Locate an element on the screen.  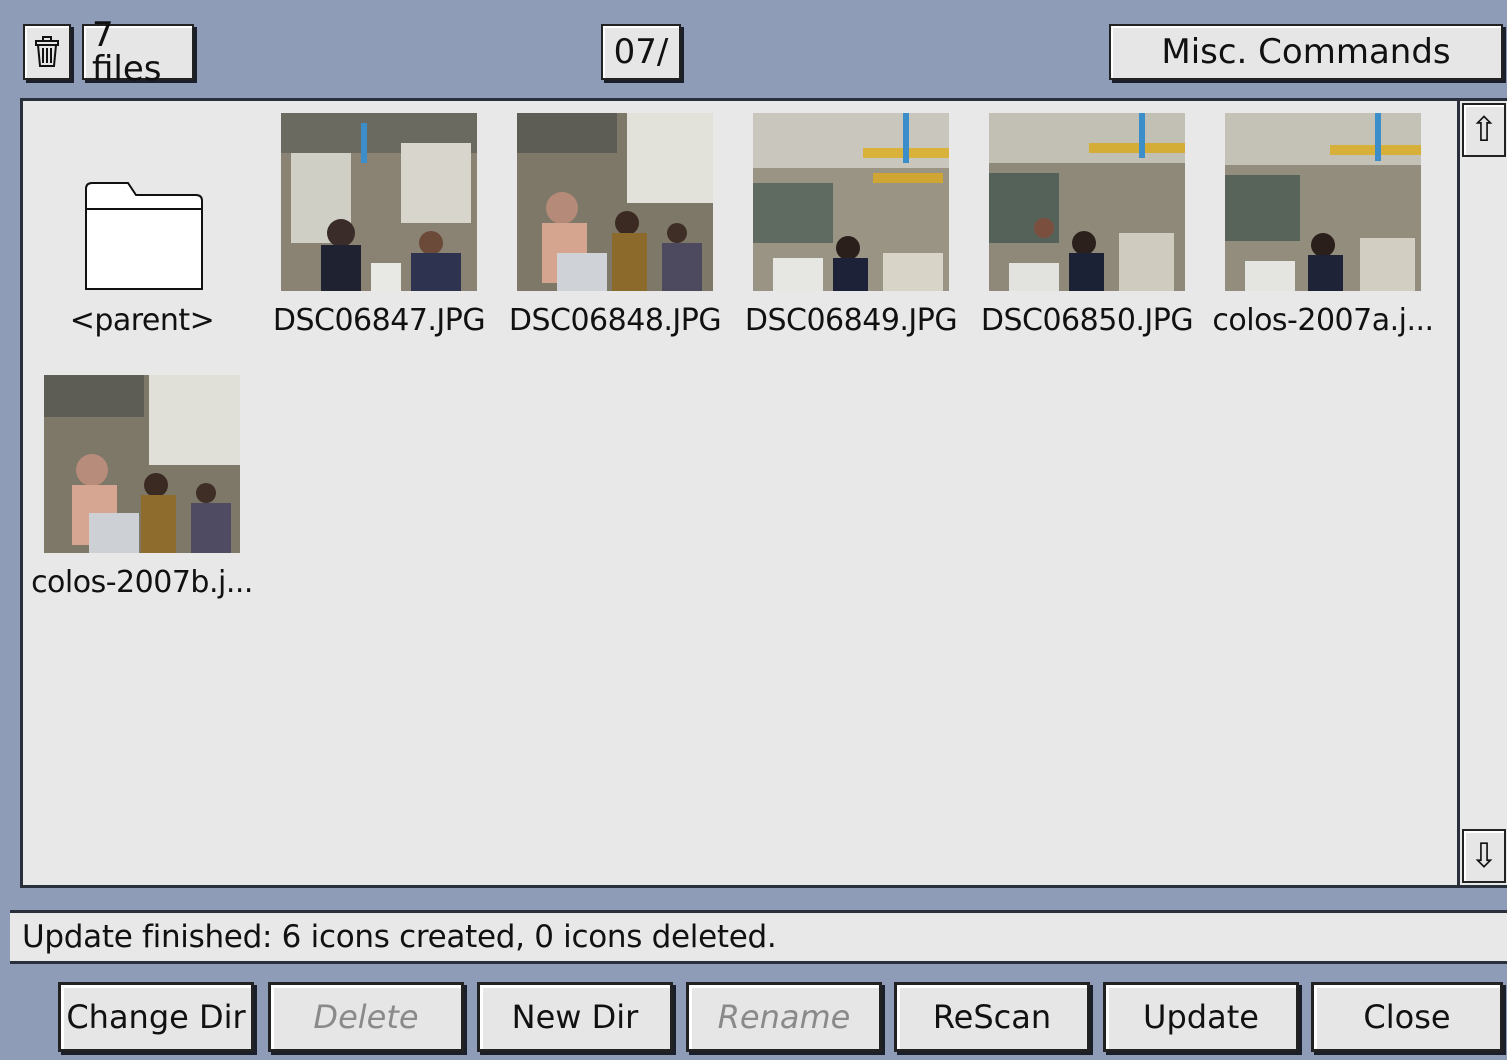
file-item-dsc06849: DSC06849.JPG is located at coordinates (851, 225).